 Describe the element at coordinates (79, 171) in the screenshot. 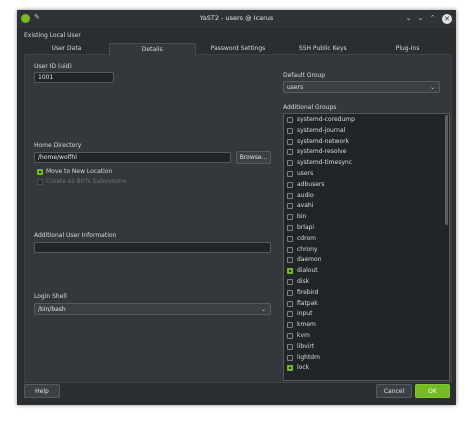

I see `move-to-new-location-label: Move to New Location` at that location.